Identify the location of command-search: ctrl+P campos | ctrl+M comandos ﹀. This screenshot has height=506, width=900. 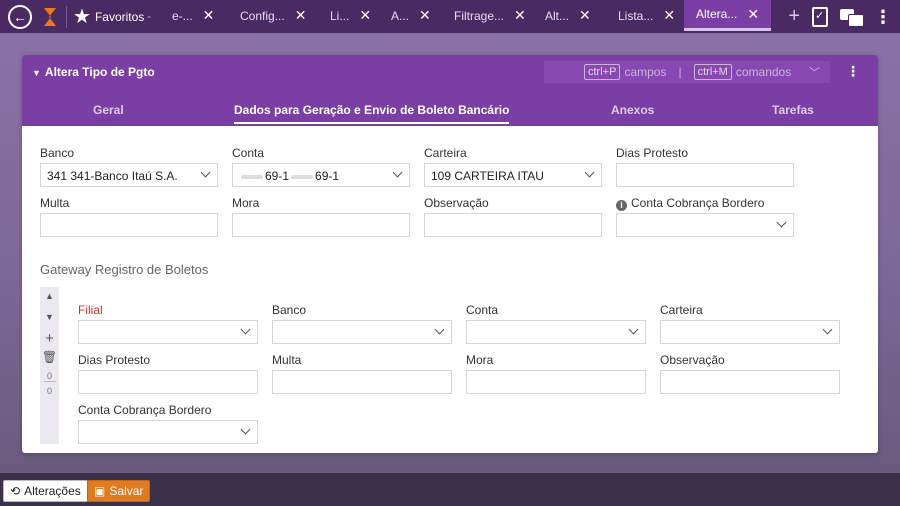
(687, 72).